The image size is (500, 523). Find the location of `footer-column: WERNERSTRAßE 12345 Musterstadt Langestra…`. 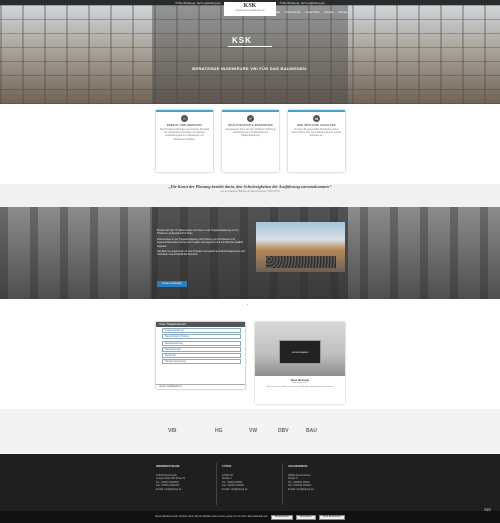

footer-column: WERNERSTRAßE 12345 Musterstadt Langestra… is located at coordinates (170, 478).